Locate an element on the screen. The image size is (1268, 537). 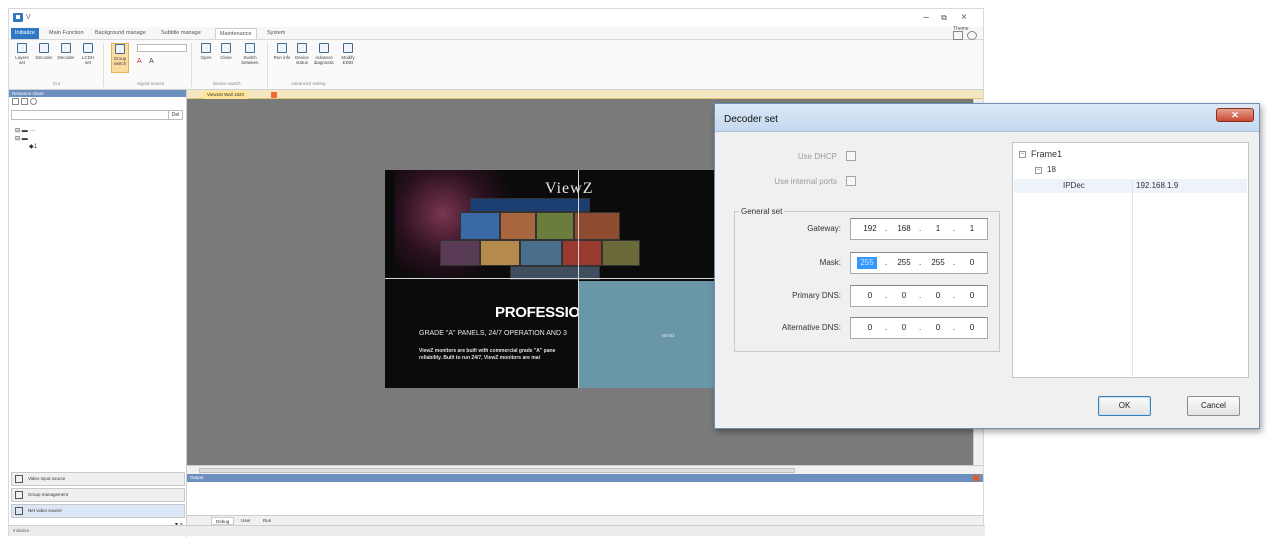
resource-search-input: Del is located at coordinates (97, 115).